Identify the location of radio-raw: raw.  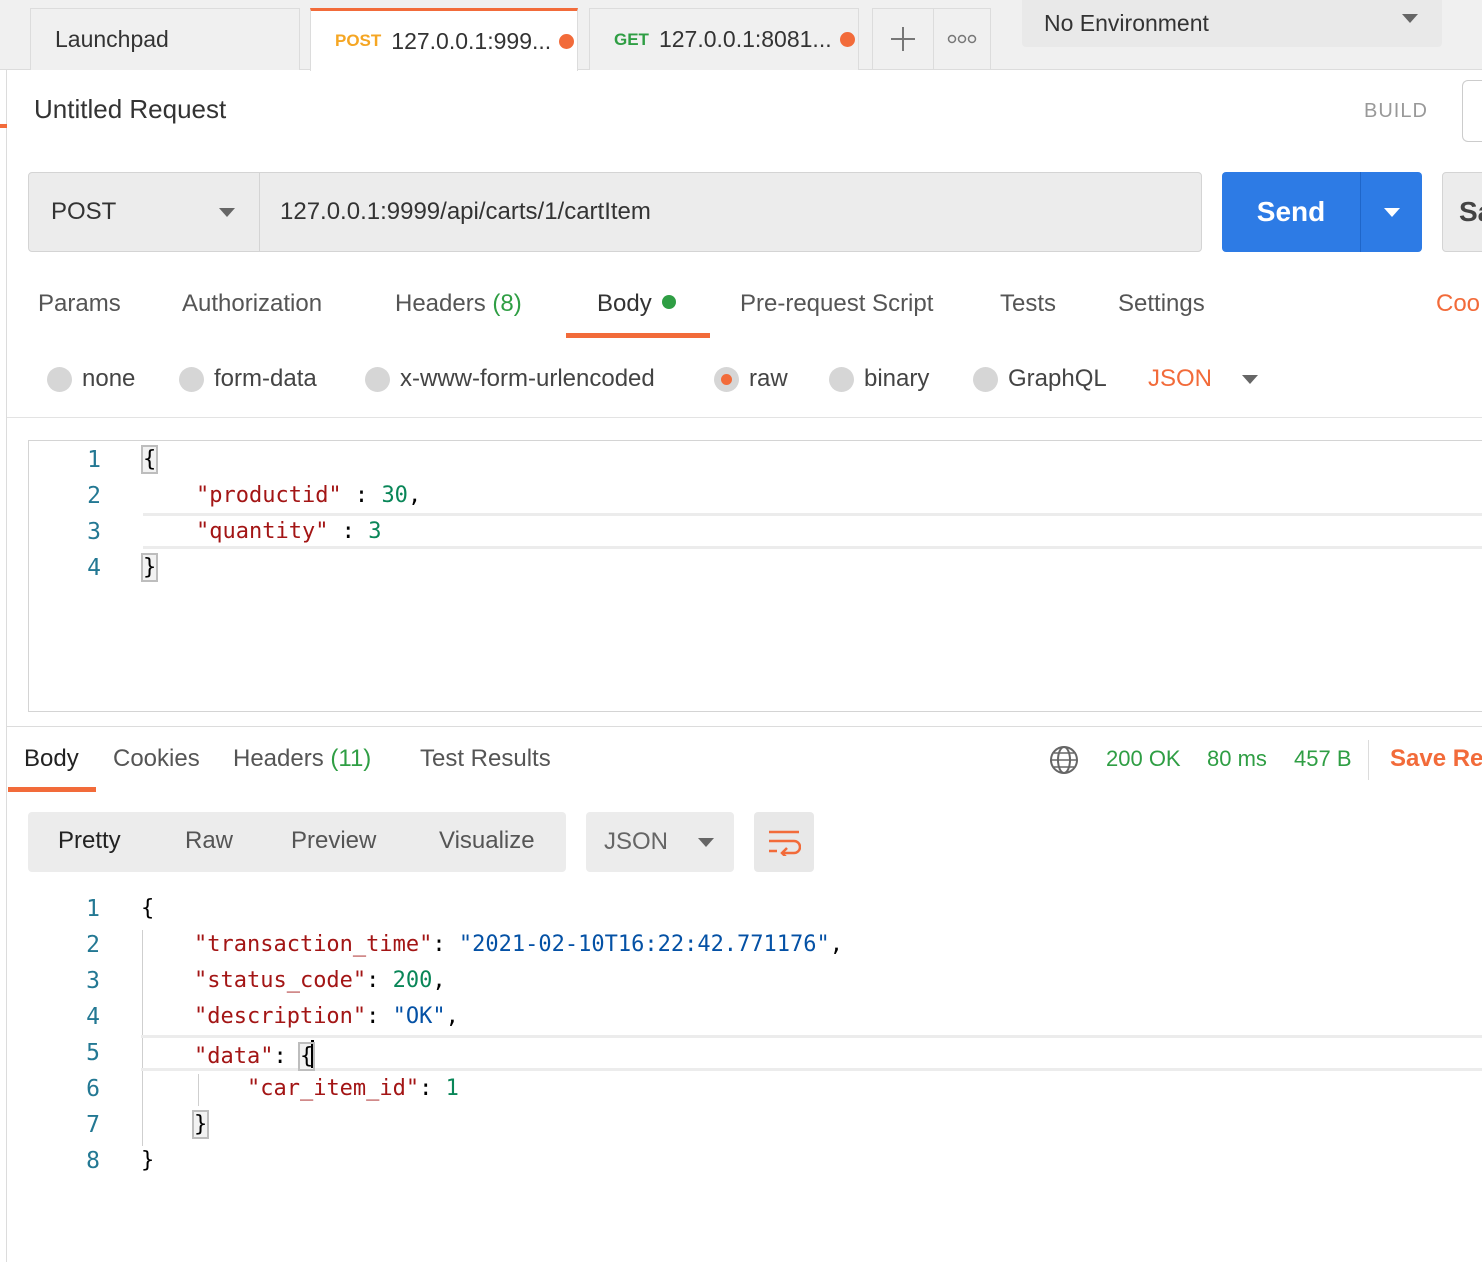
(751, 379).